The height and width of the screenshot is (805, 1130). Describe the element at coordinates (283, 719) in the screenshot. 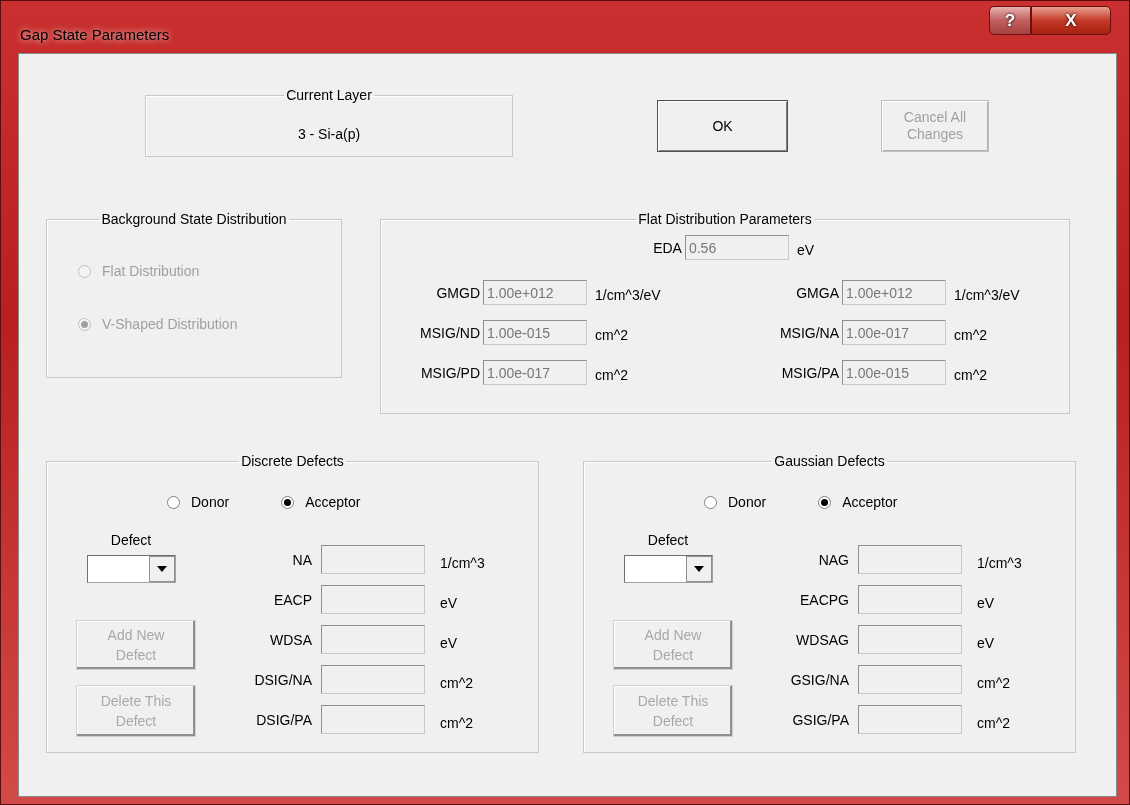

I see `parameter-label: DSIG/PA` at that location.